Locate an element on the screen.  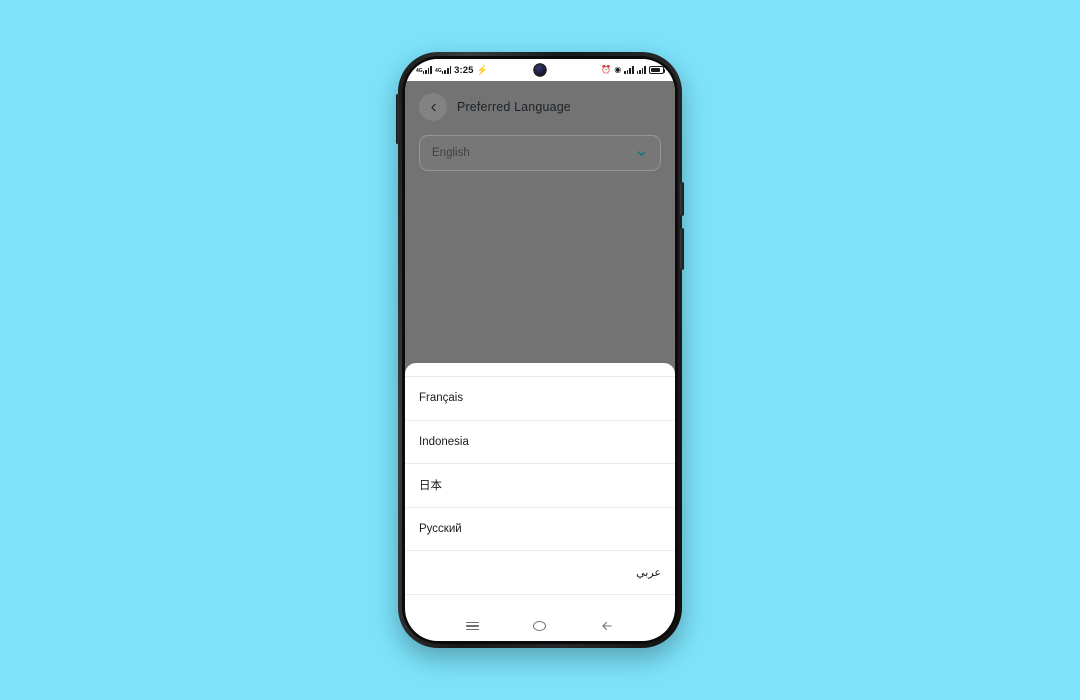
list-item-label: Indonesia is located at coordinates (444, 441).